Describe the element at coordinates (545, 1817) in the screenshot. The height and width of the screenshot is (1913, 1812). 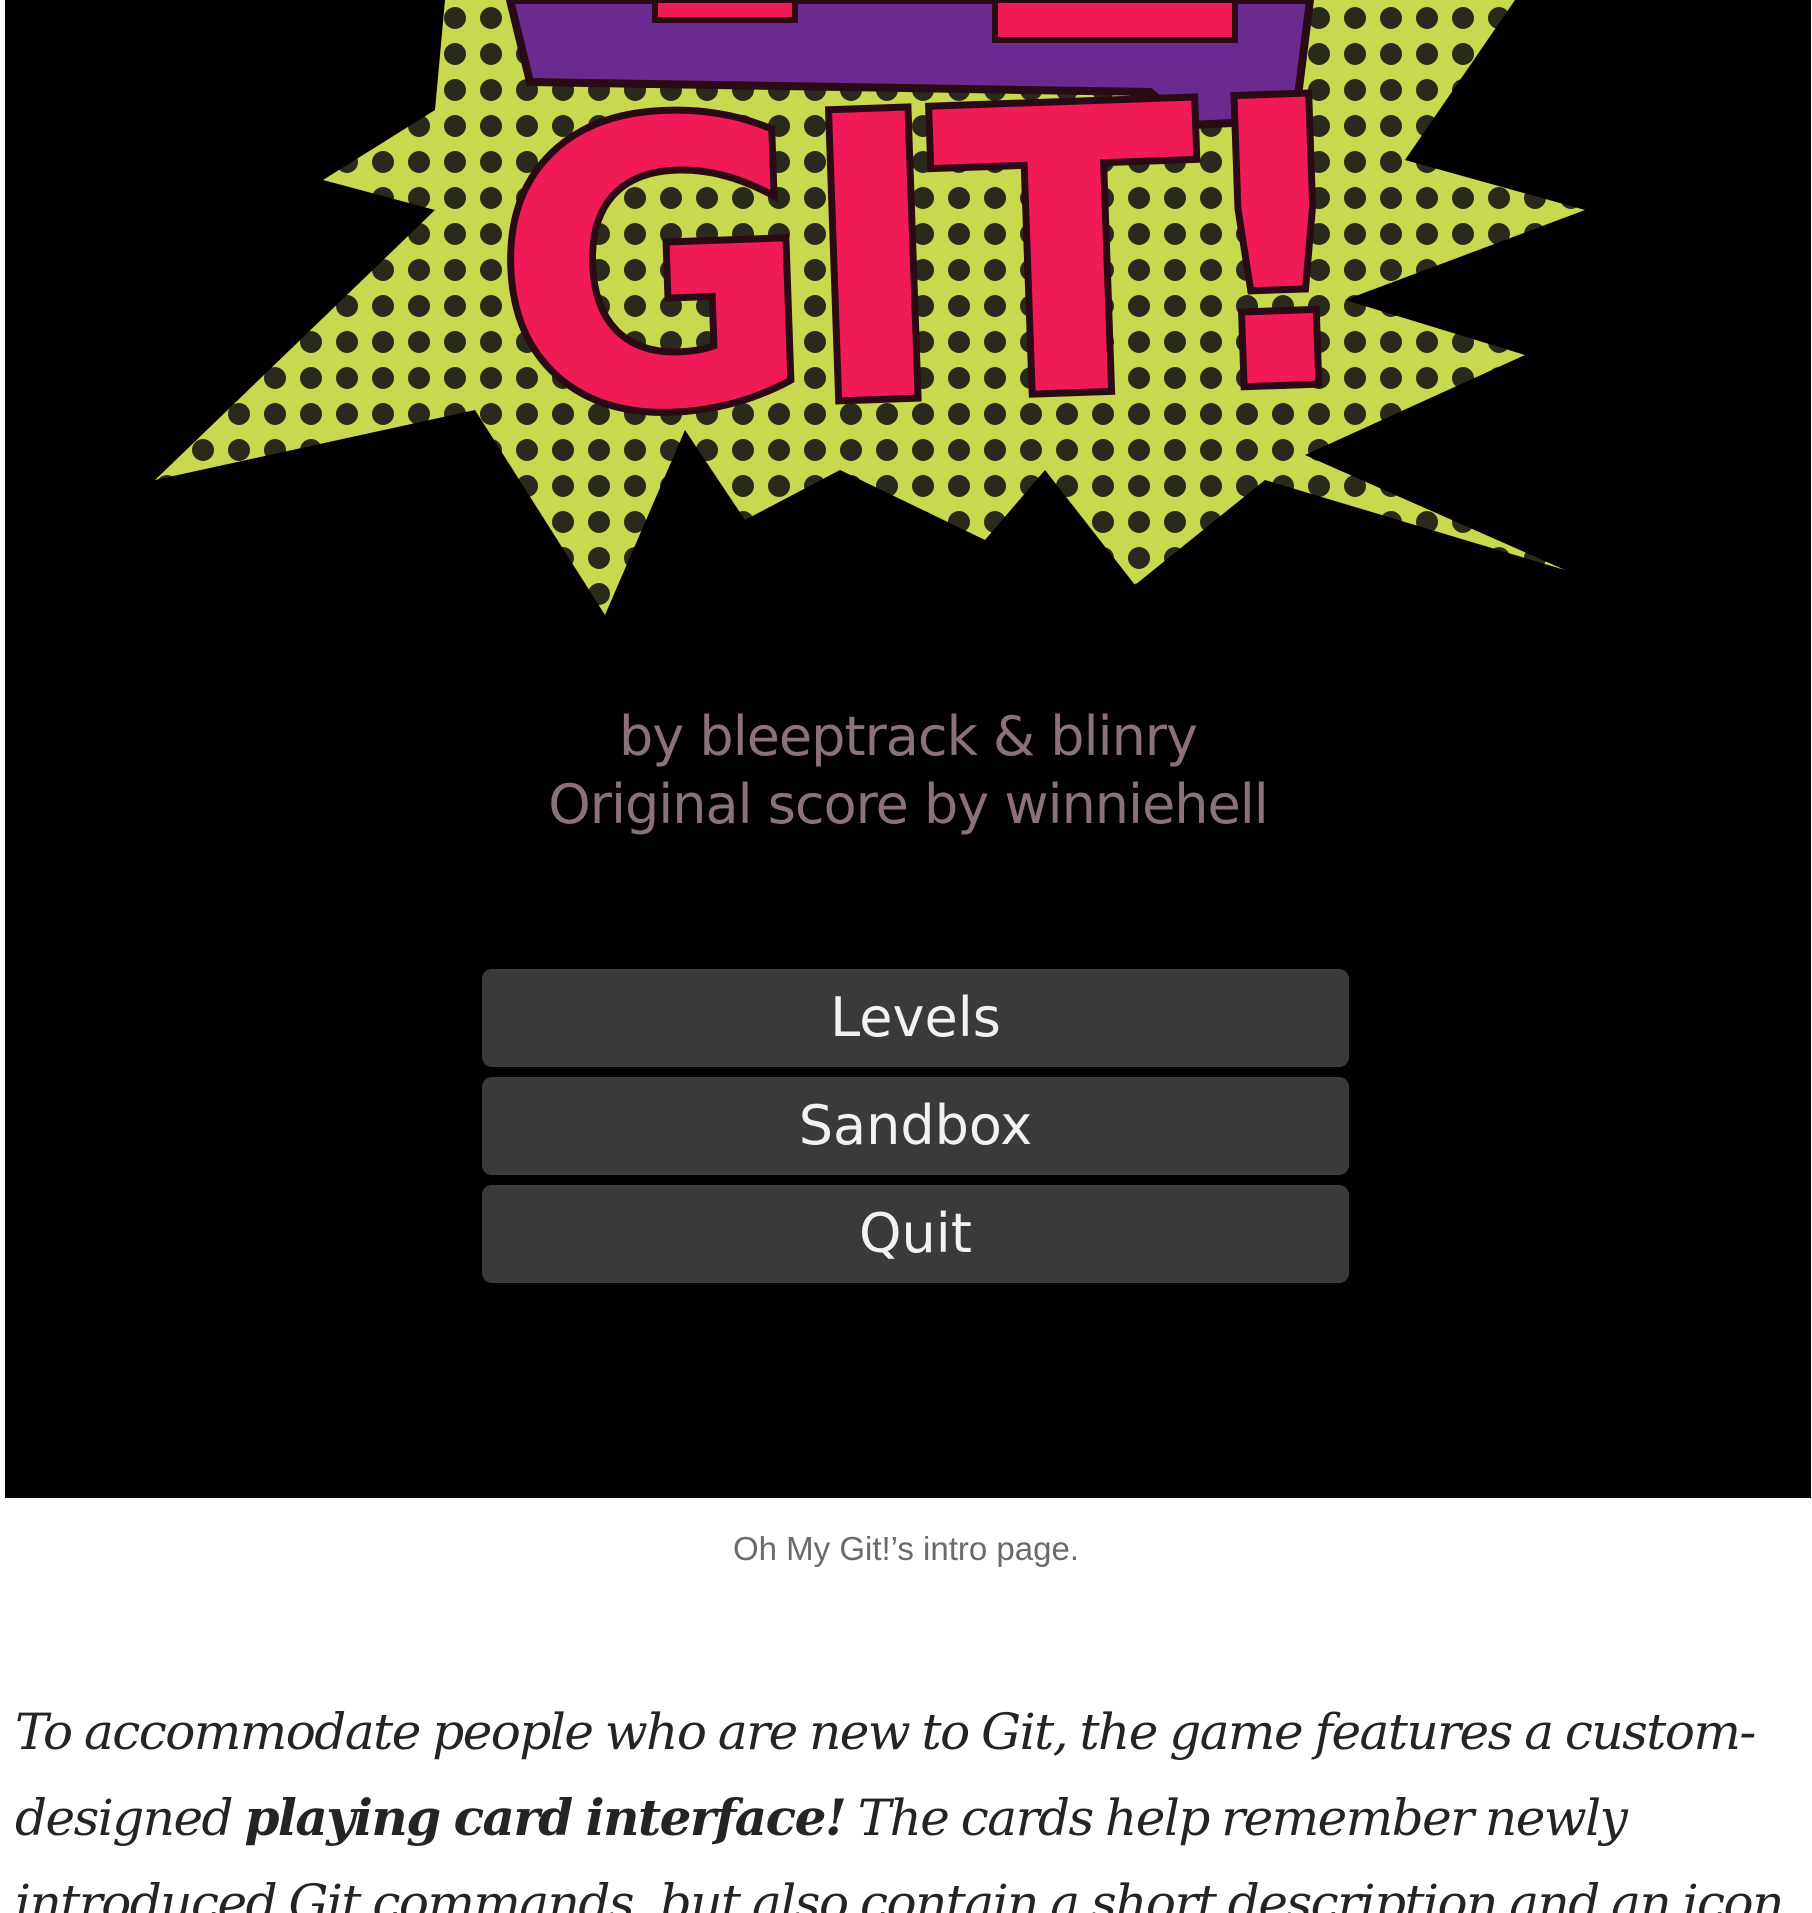
I see `article-bold-text: playing card interface!` at that location.